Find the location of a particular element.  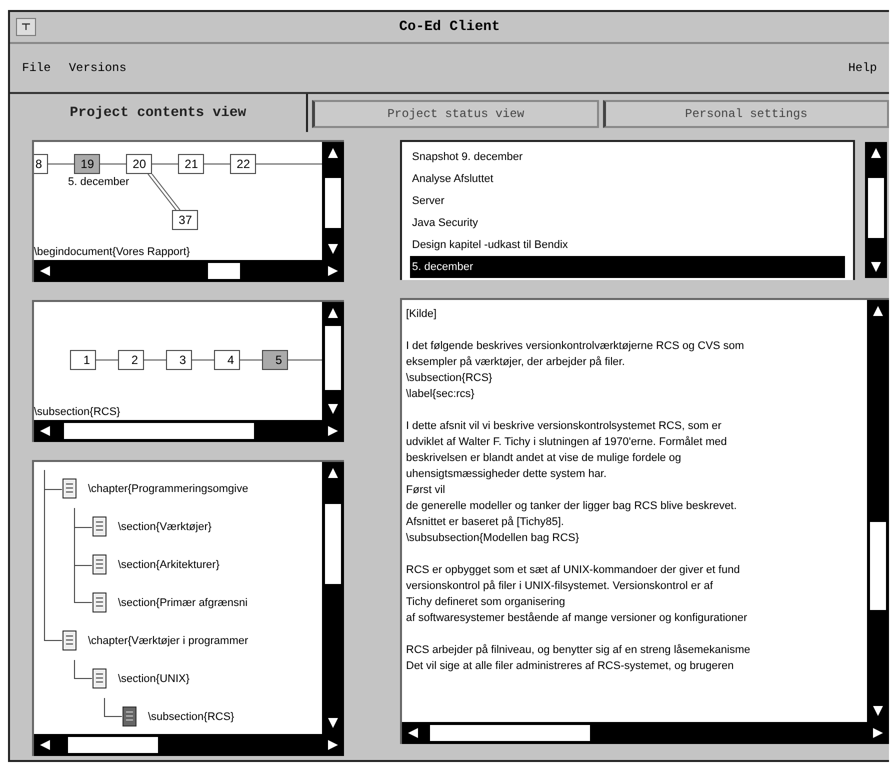

text-line: I dette afsnit vil vi beskrive versionskontrolsystemet RCS, som er is located at coordinates (564, 426).